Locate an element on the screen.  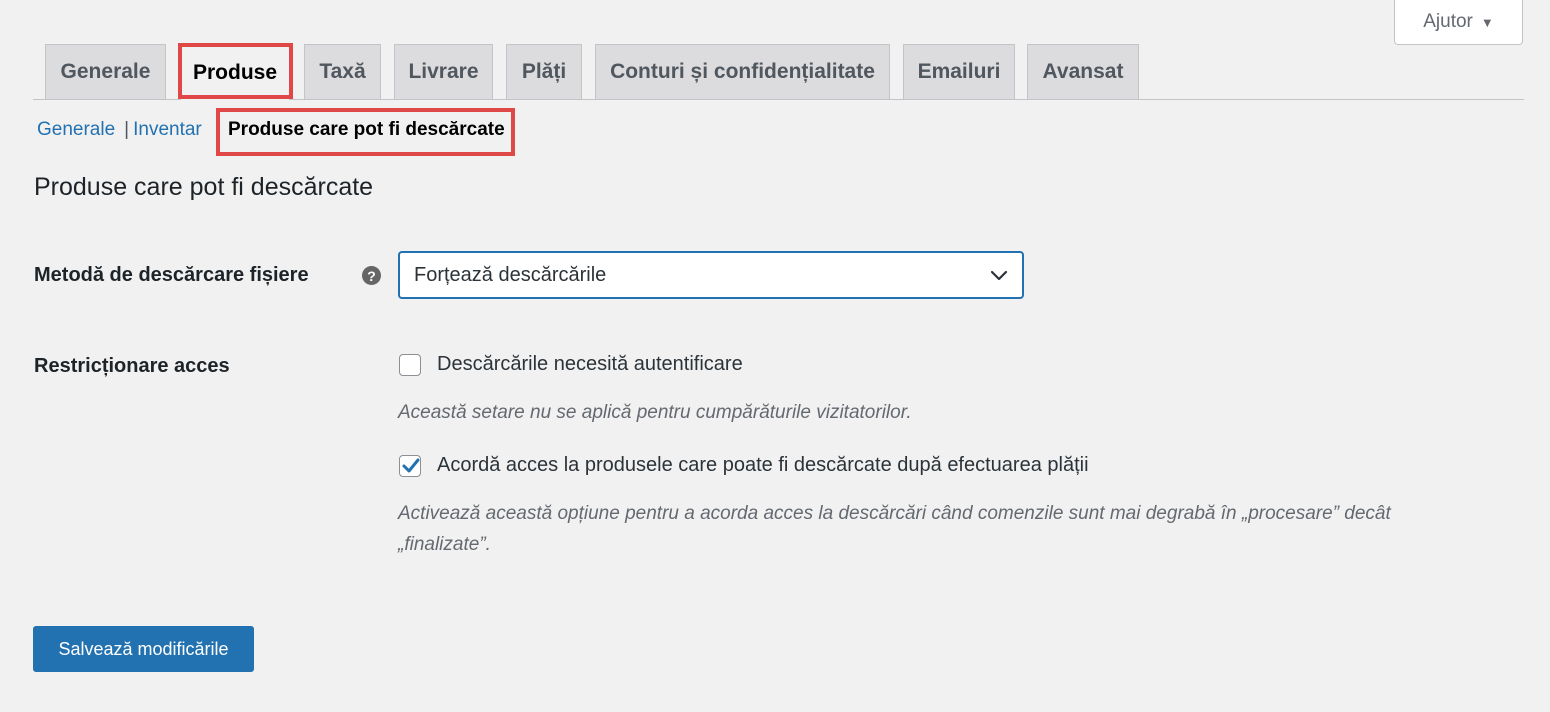
tab-taxa: Taxă is located at coordinates (342, 71).